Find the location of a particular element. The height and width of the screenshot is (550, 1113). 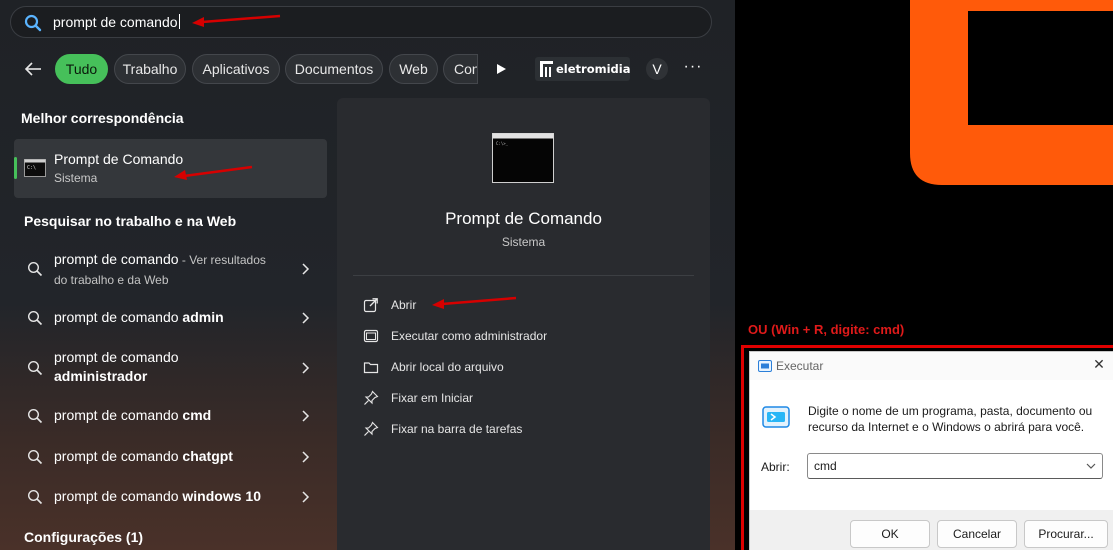

action-open: Abrir is located at coordinates (463, 306).